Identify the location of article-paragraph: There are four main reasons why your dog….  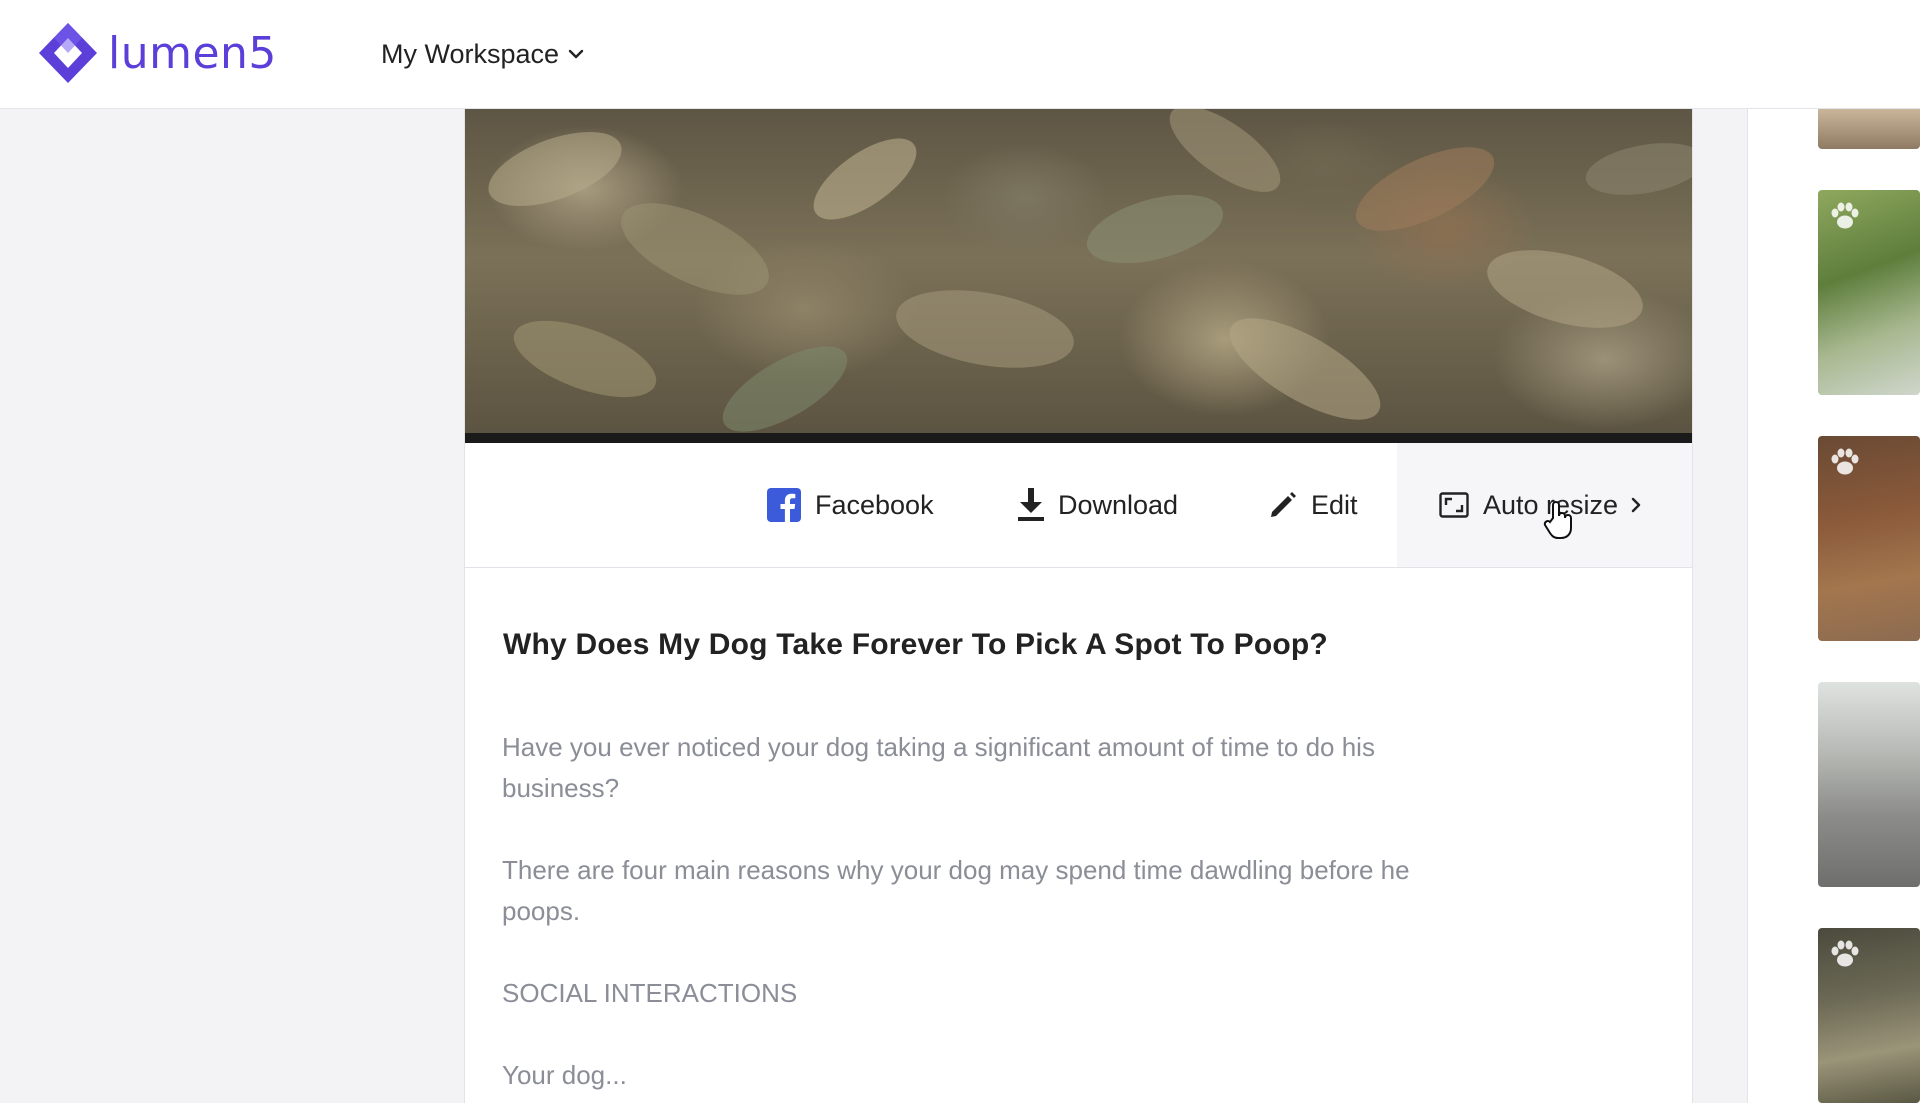
(956, 890).